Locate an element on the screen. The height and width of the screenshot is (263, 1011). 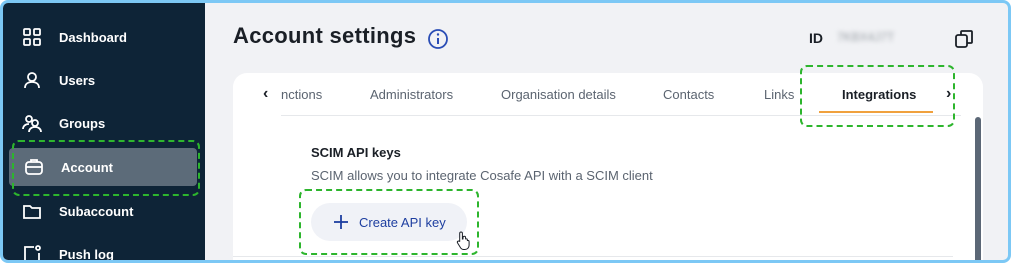
id-value: 7KBX4J7T is located at coordinates (866, 37).